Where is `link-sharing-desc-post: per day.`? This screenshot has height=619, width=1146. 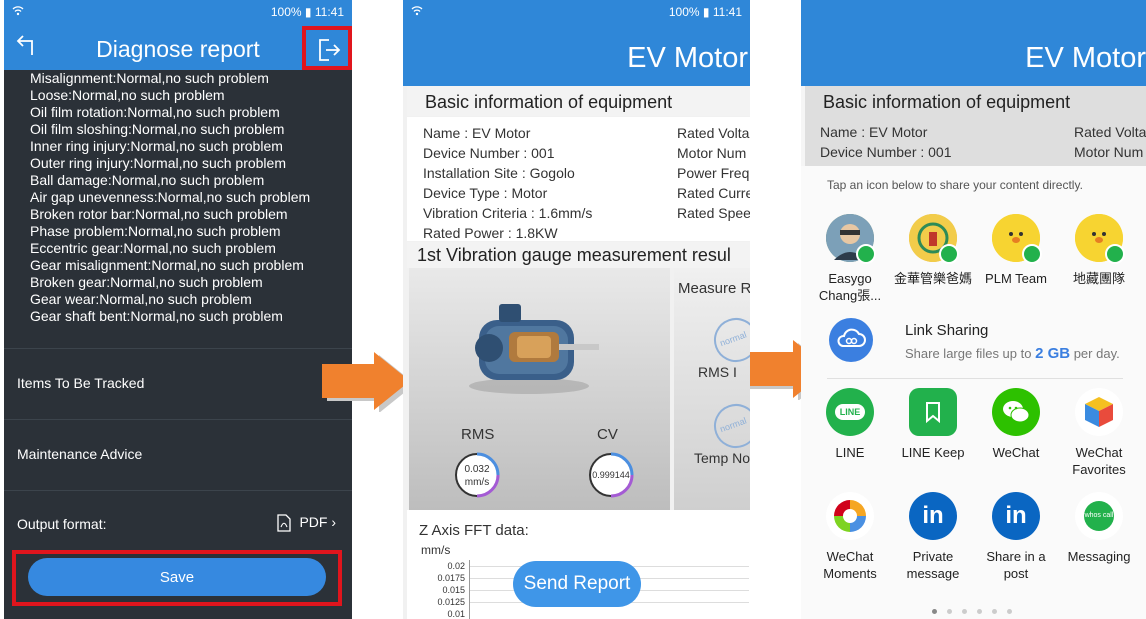
link-sharing-desc-post: per day. is located at coordinates (1095, 353).